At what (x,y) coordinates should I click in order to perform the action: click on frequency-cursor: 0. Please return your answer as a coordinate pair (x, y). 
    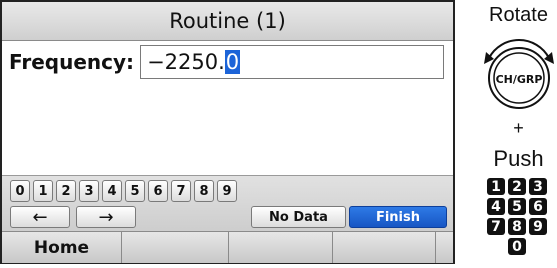
    Looking at the image, I should click on (232, 62).